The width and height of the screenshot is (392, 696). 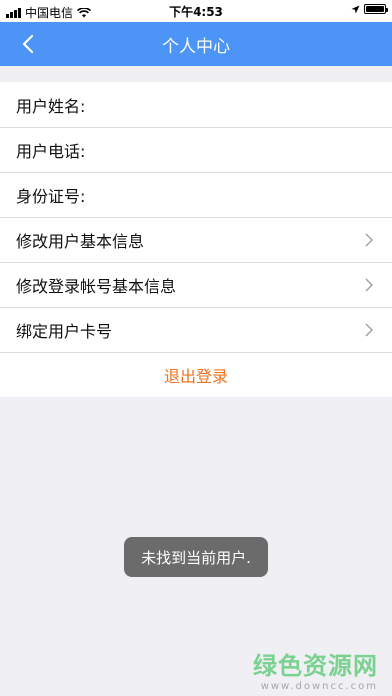 What do you see at coordinates (51, 196) in the screenshot?
I see `id-number-label: 身份证号:` at bounding box center [51, 196].